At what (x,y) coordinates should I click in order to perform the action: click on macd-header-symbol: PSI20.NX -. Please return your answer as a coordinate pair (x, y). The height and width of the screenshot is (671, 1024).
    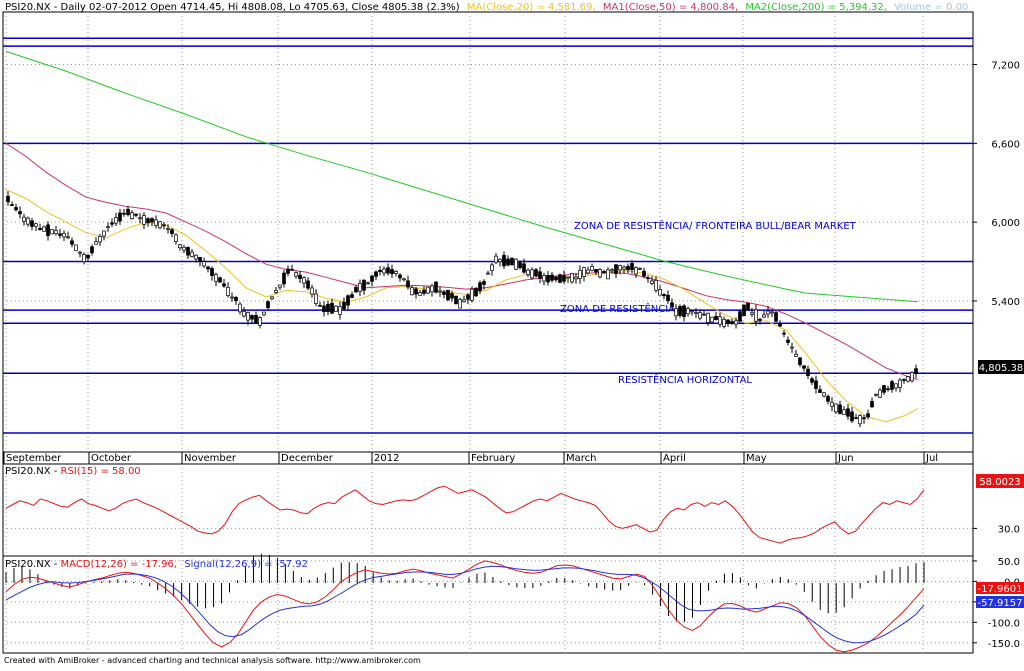
    Looking at the image, I should click on (33, 564).